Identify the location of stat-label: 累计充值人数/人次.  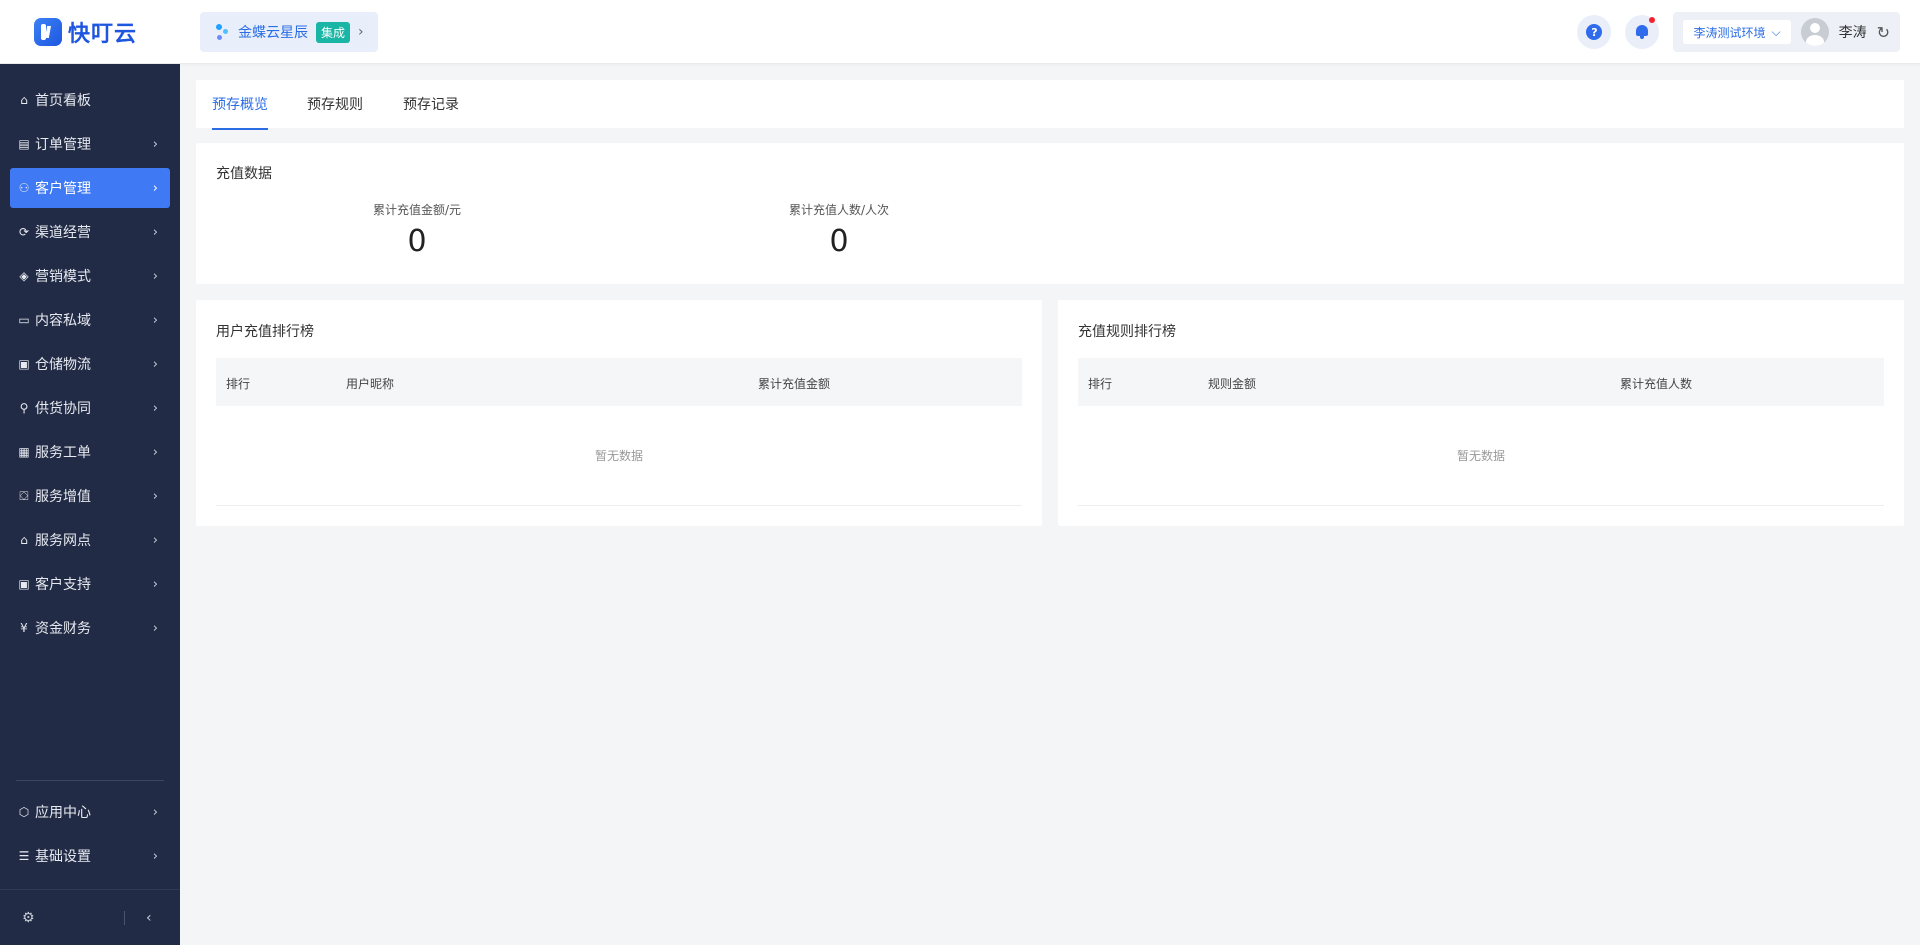
(839, 210).